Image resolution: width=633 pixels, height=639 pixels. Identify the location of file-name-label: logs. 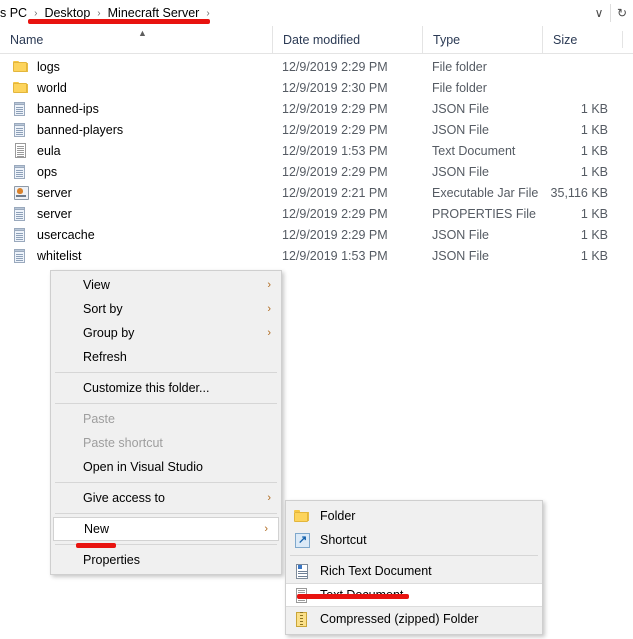
(48, 66).